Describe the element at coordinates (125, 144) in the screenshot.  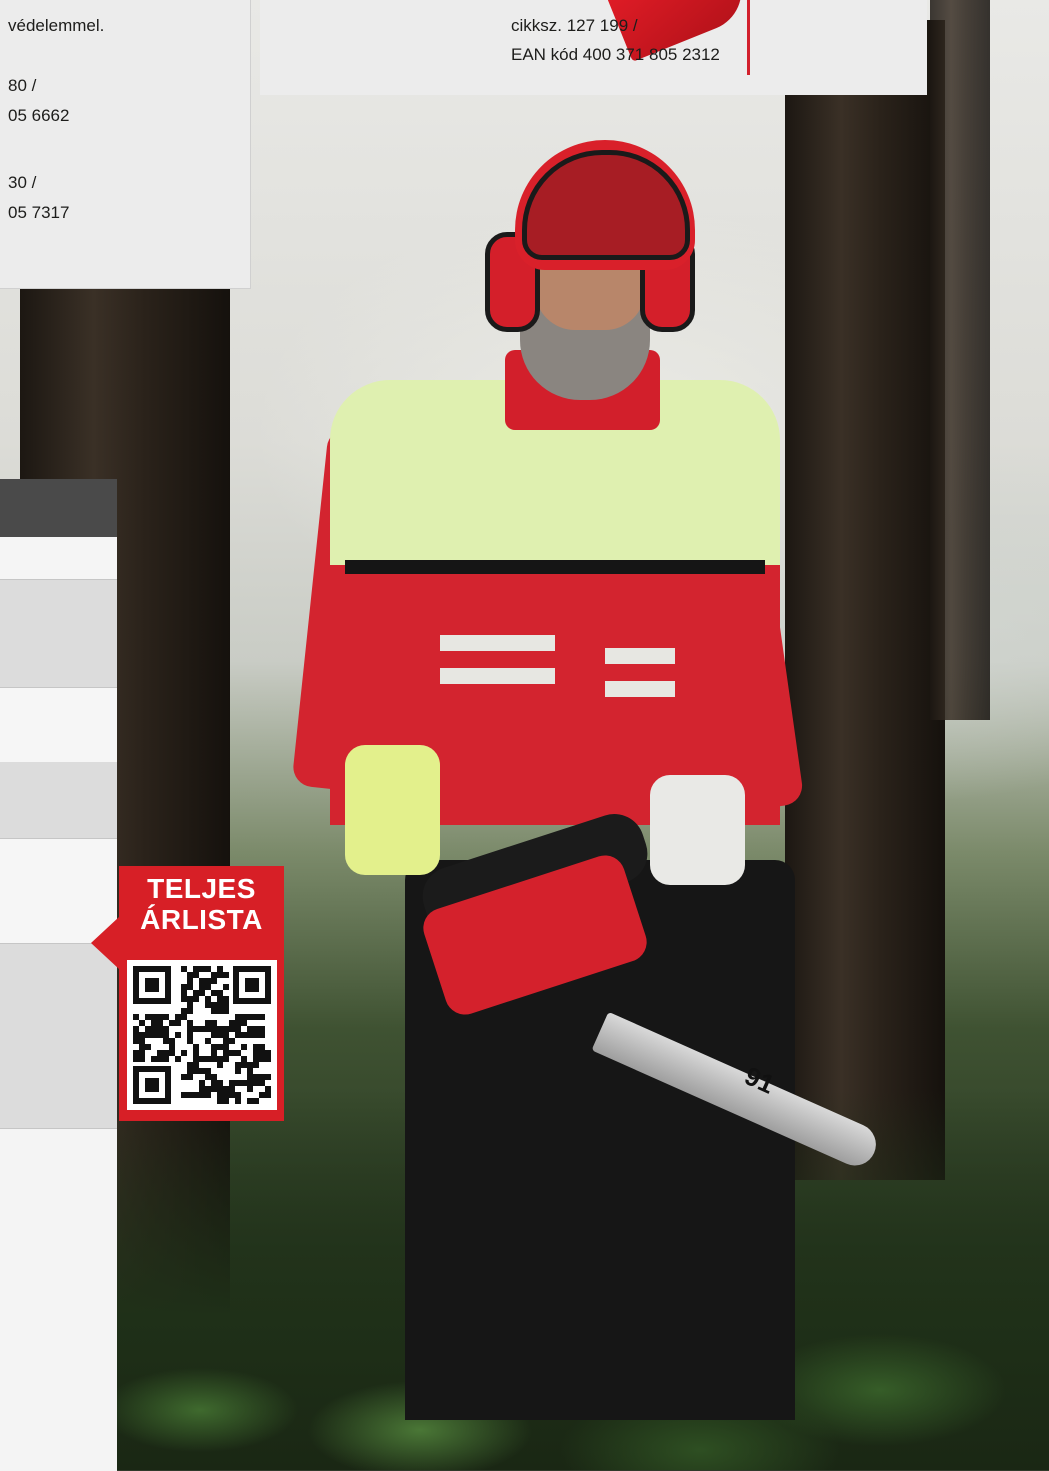
I see `info-box-left: védelemmel. 80 / 05 6662 30 / 05 7317` at that location.